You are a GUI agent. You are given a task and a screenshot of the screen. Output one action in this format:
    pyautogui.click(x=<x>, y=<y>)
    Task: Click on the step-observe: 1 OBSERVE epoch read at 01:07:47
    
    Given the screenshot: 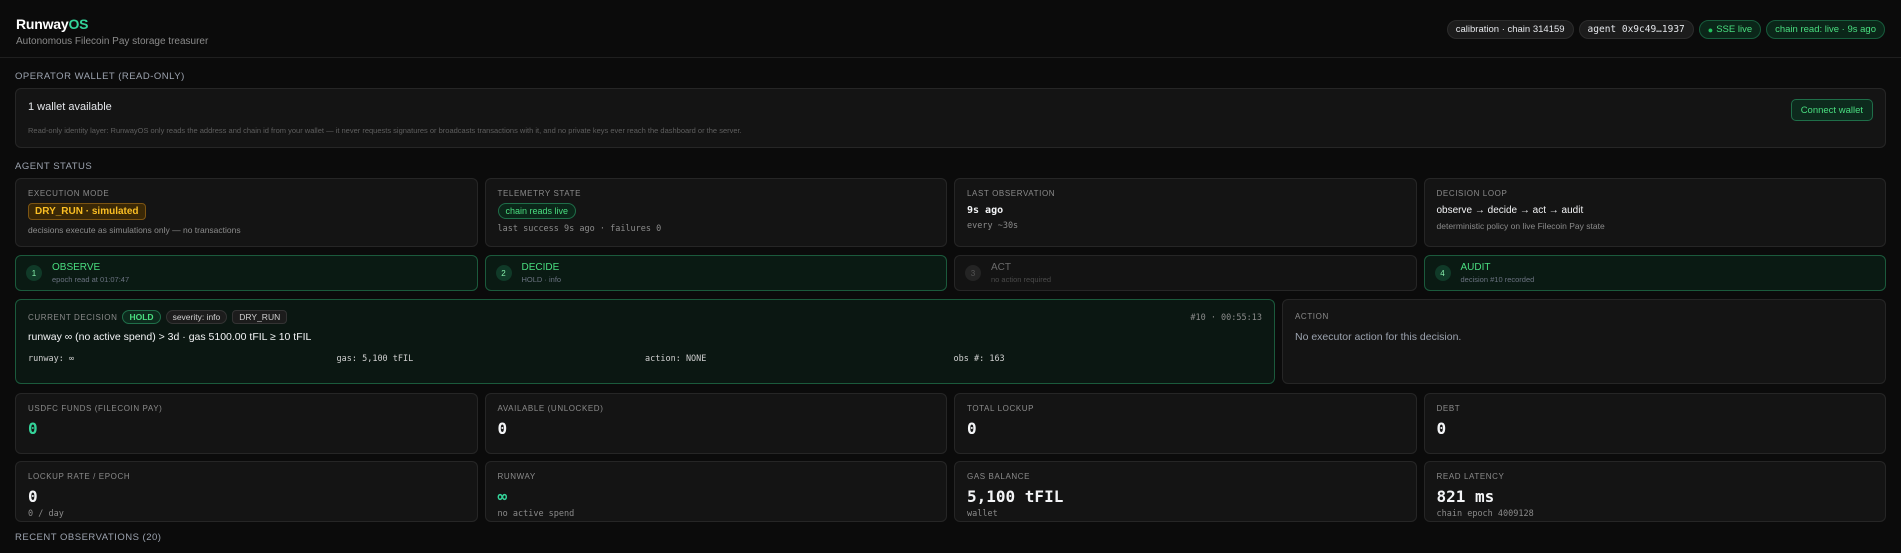 What is the action you would take?
    pyautogui.click(x=246, y=273)
    